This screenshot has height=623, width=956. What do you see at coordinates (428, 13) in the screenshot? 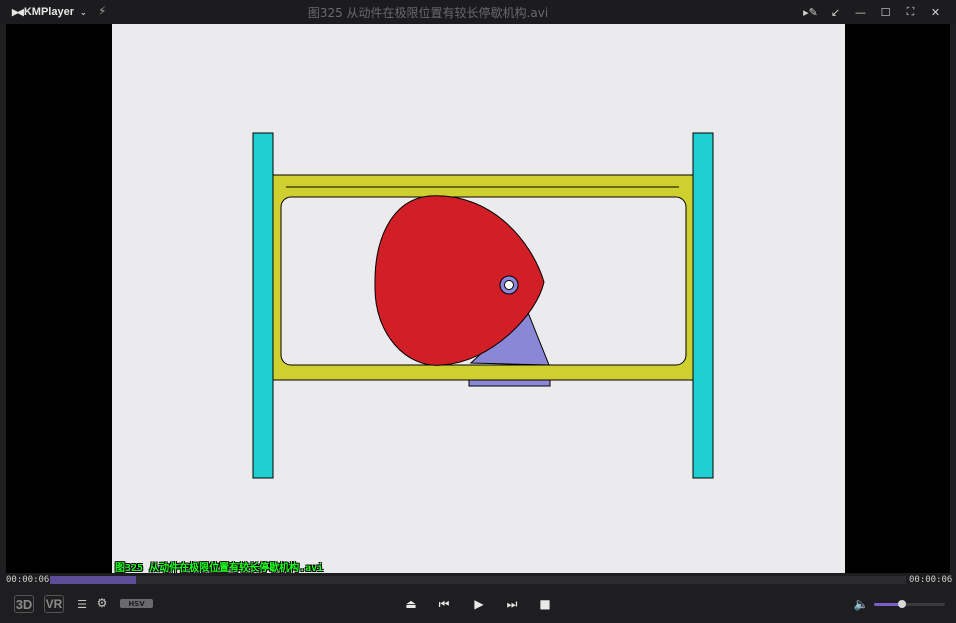
I see `window-title: 图325 从动件在极限位置有较长停歇机构.avi` at bounding box center [428, 13].